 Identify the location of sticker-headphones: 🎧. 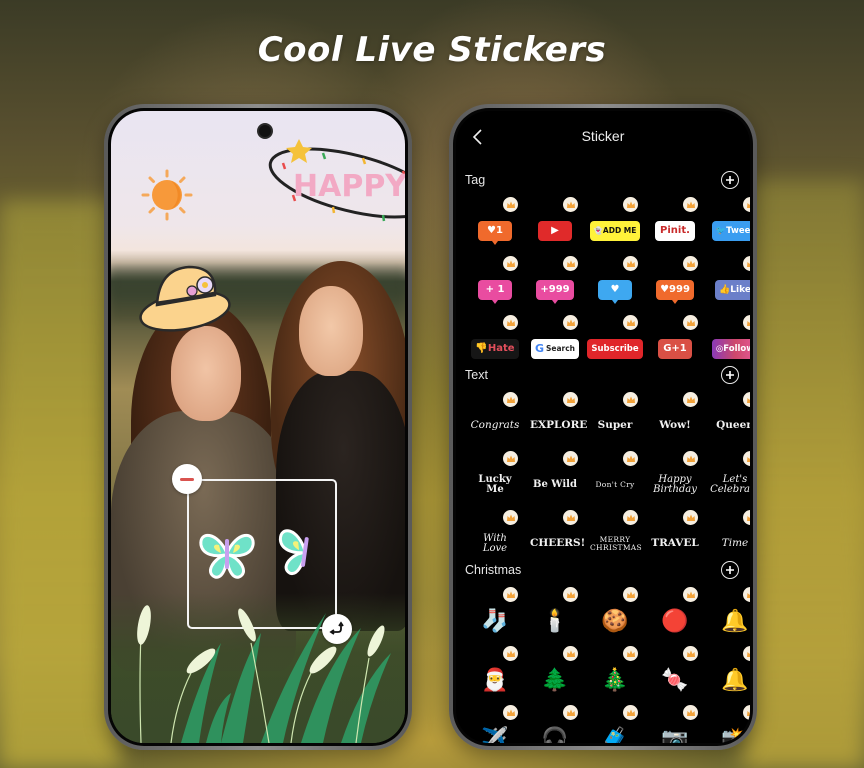
(555, 724).